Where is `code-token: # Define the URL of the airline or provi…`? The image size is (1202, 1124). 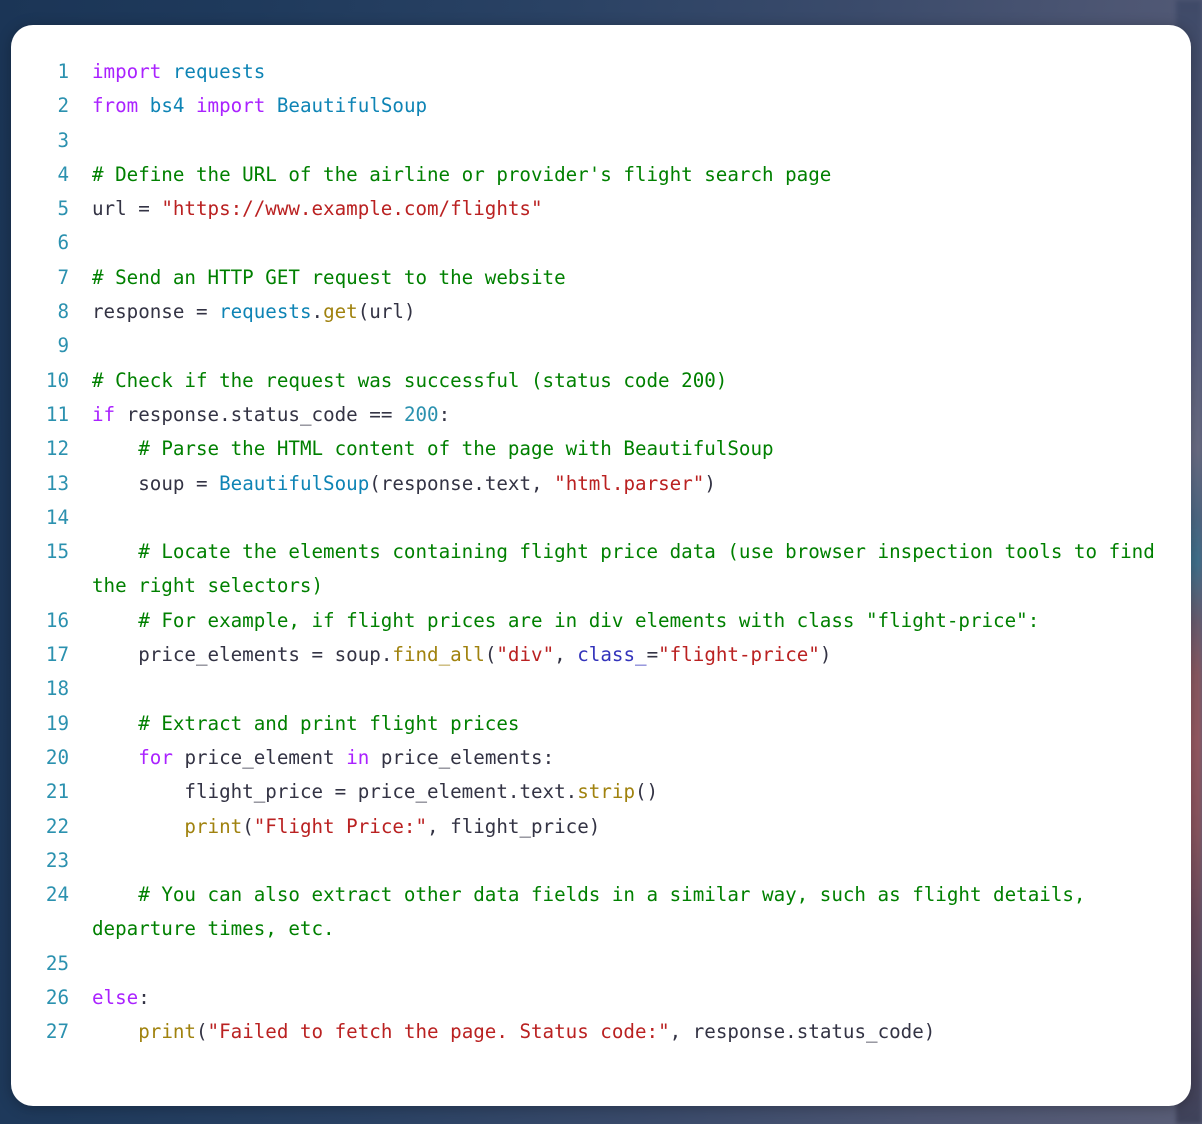
code-token: # Define the URL of the airline or provi… is located at coordinates (462, 174).